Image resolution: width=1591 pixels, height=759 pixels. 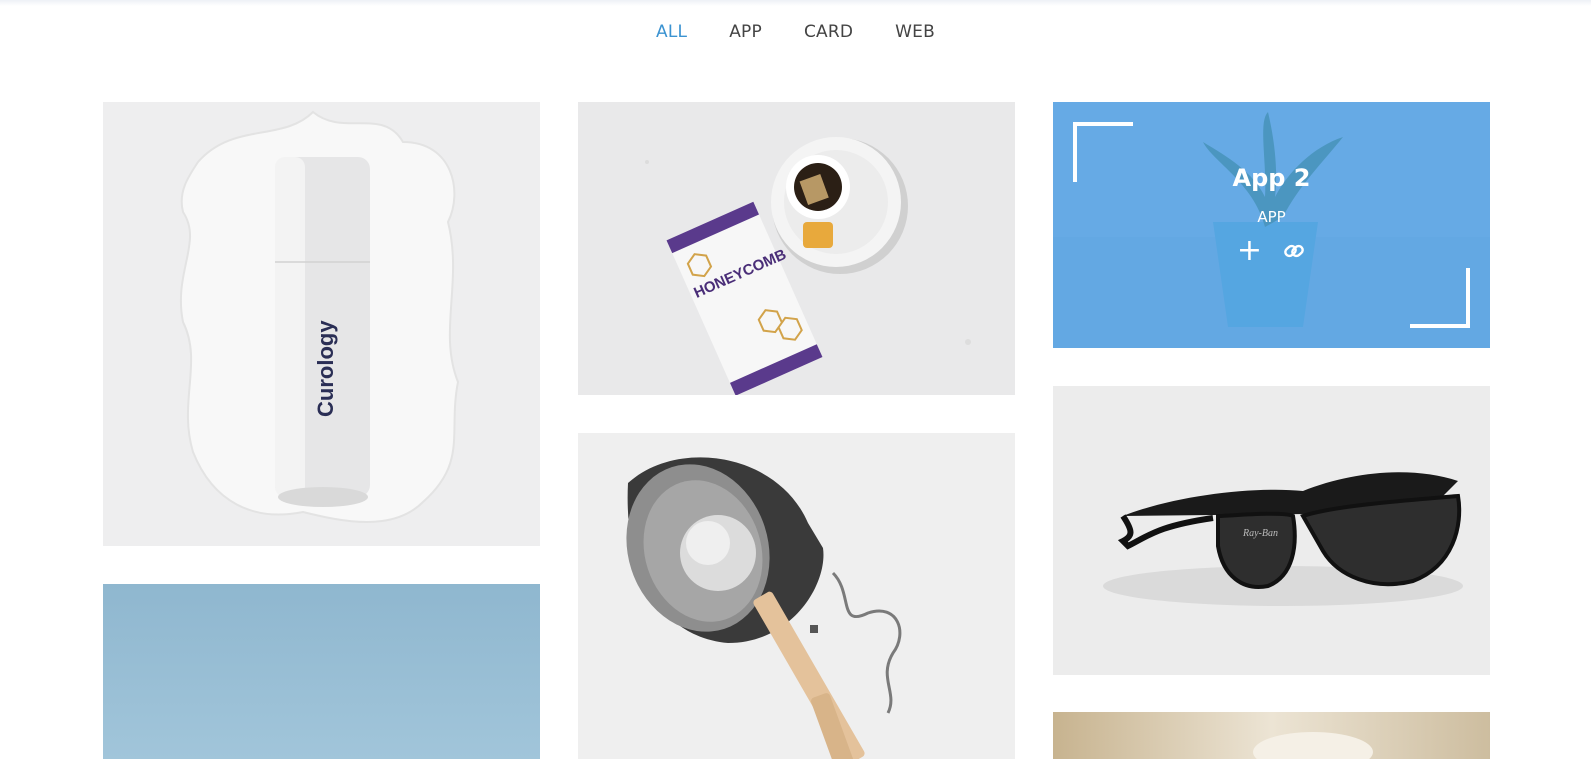 I want to click on portfolio-filters: ALL APP CARD WEB, so click(x=795, y=32).